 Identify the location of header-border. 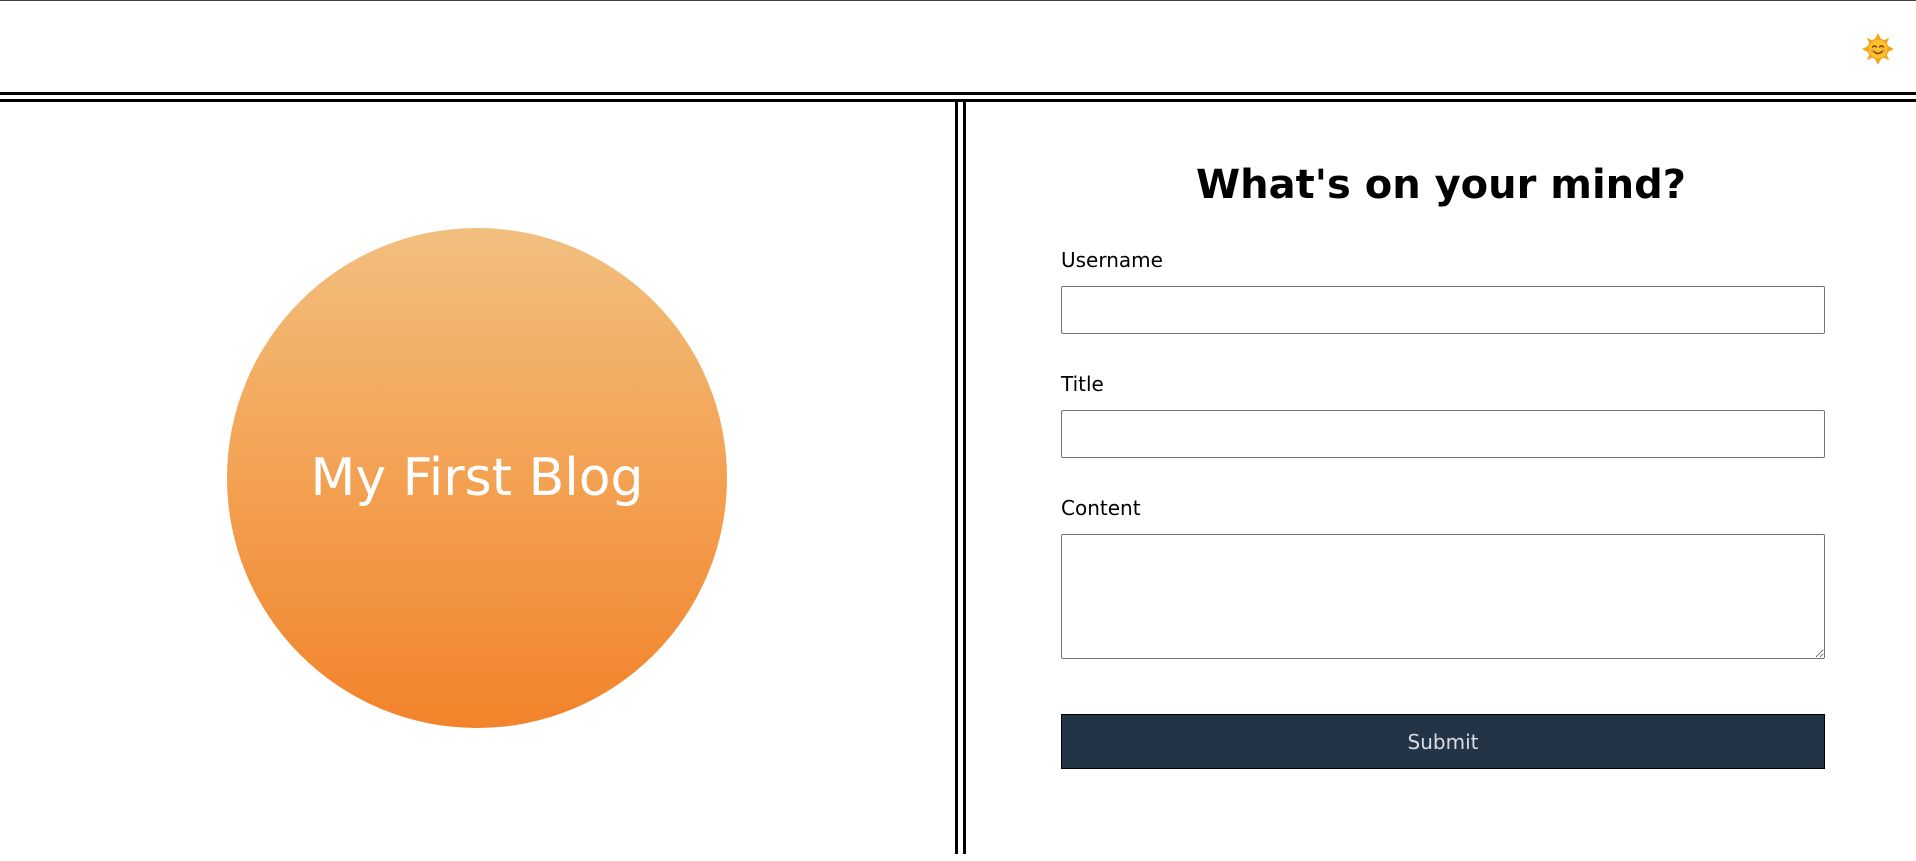
(958, 97).